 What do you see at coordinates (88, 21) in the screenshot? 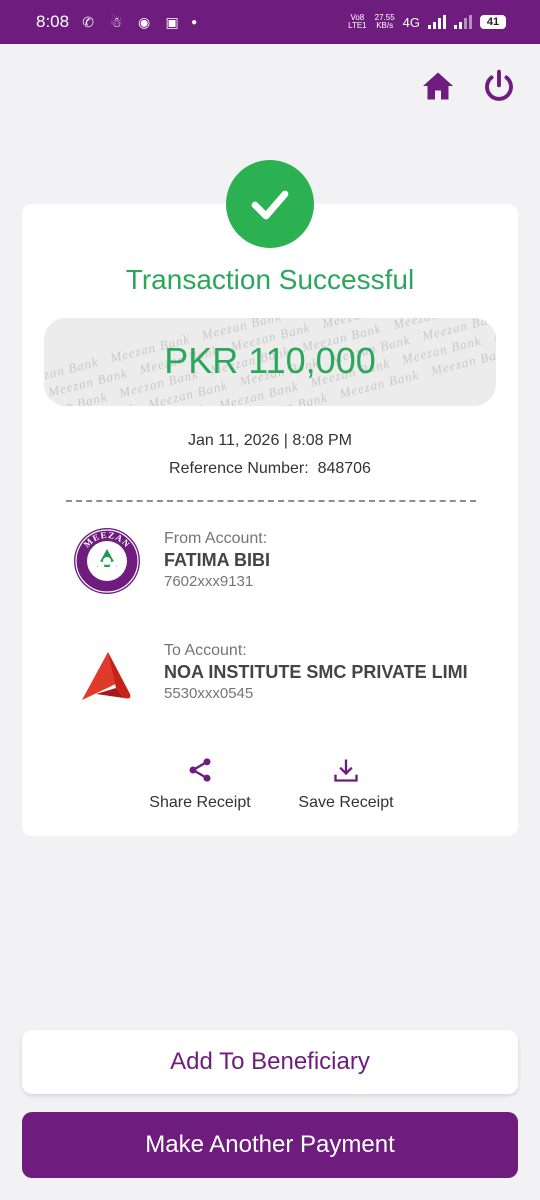
I see `whatsapp-icon: ✆` at bounding box center [88, 21].